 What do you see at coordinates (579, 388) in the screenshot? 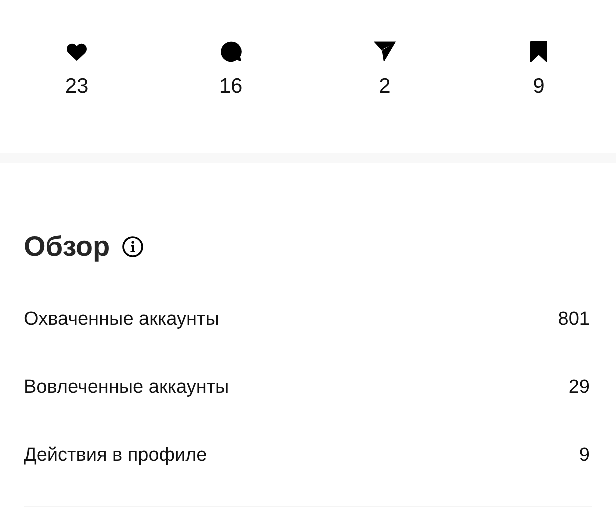
I see `metric-value: 29` at bounding box center [579, 388].